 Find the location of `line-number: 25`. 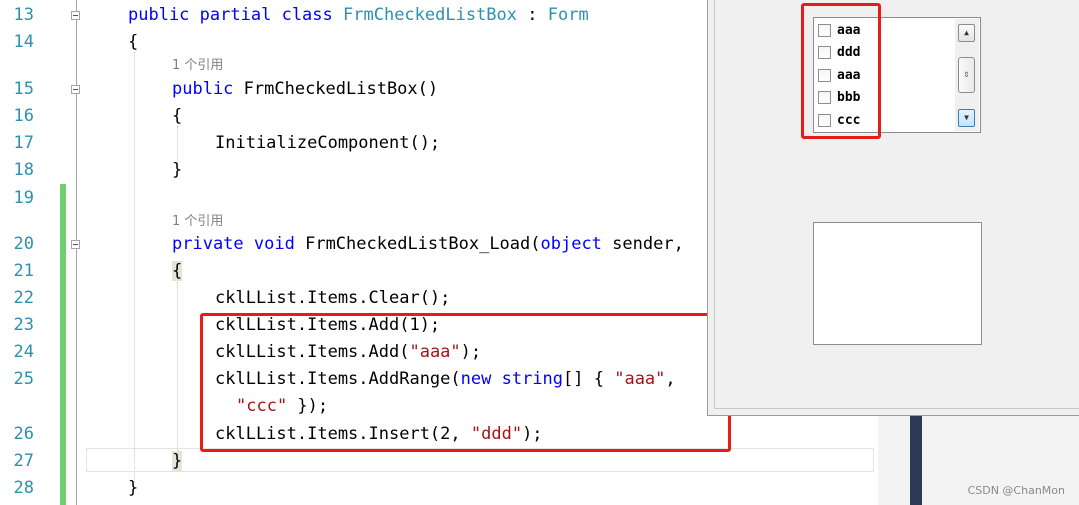

line-number: 25 is located at coordinates (23, 379).